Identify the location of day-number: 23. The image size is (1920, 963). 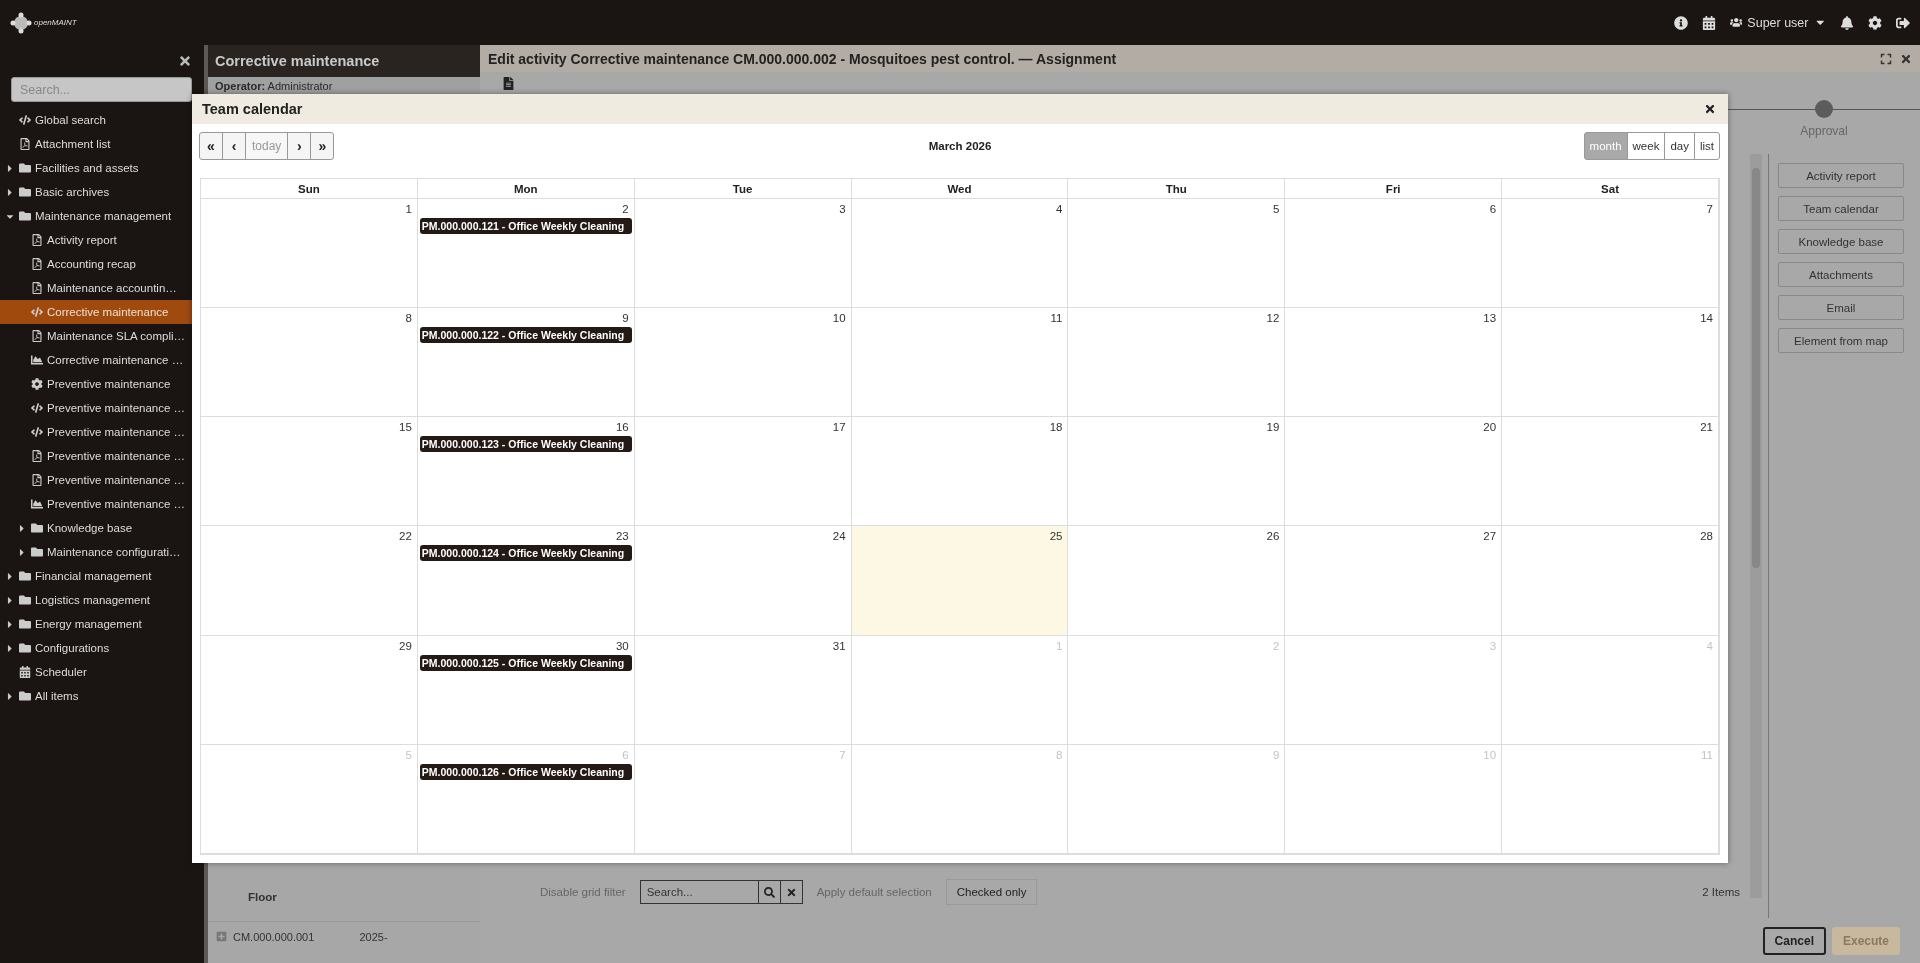
(622, 536).